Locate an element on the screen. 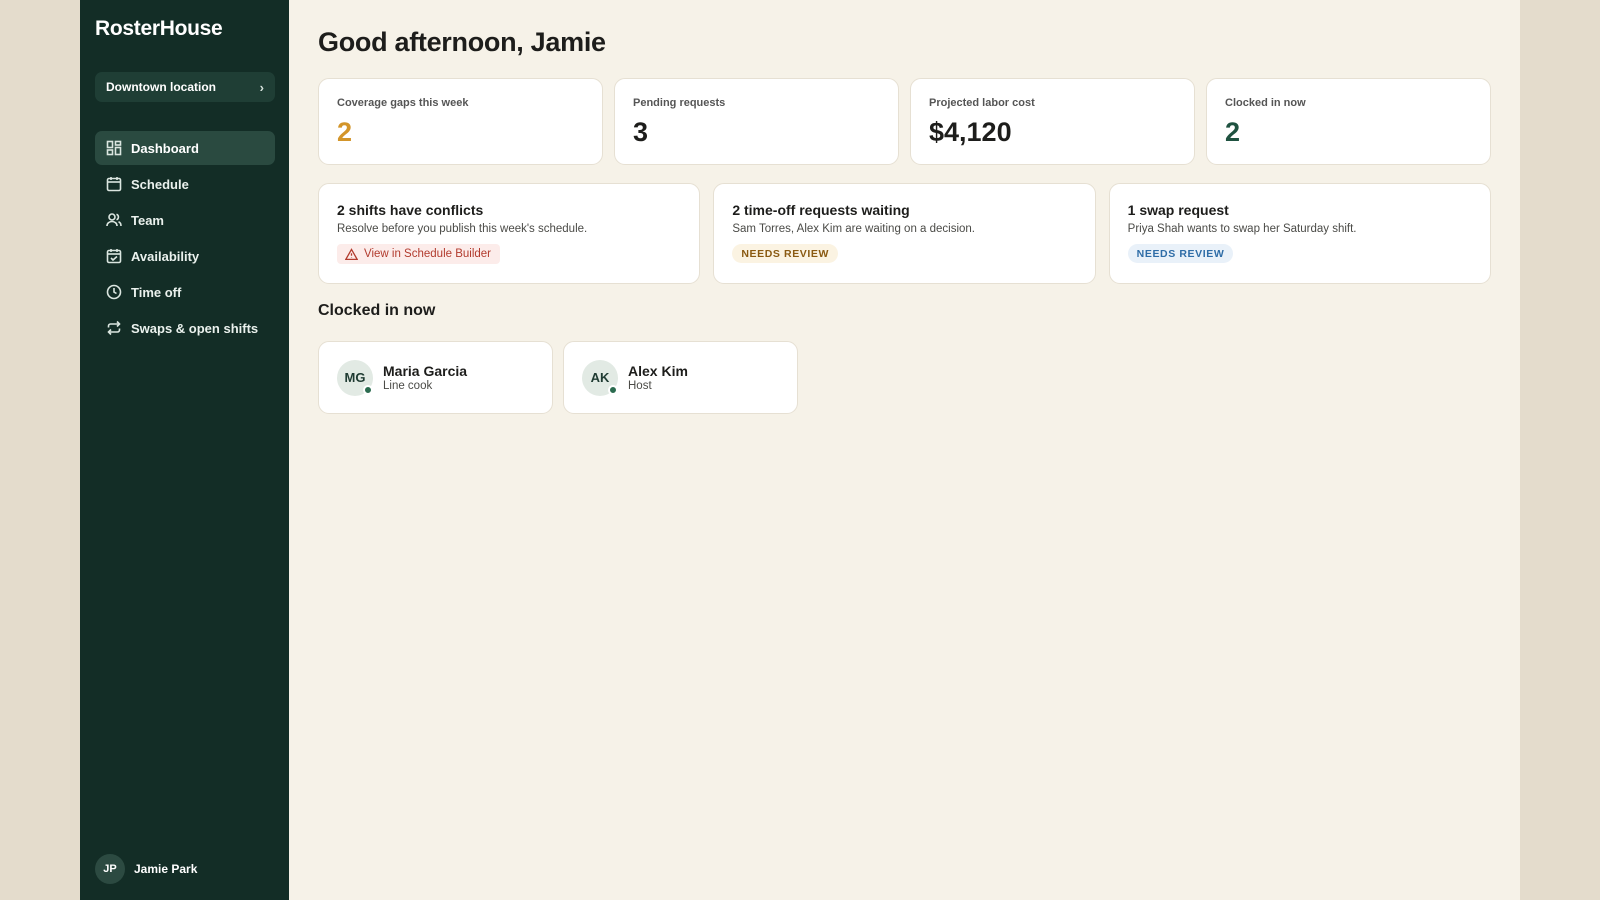 Image resolution: width=1600 pixels, height=900 pixels. location-label: Downtown location is located at coordinates (161, 87).